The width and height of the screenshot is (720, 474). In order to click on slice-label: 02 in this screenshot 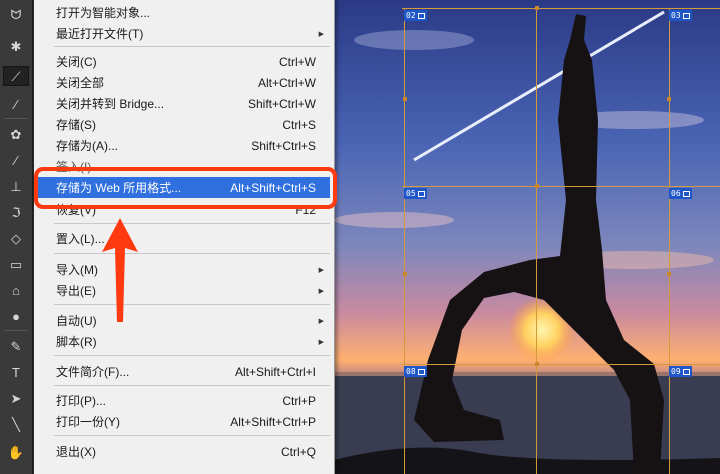, I will do `click(415, 15)`.